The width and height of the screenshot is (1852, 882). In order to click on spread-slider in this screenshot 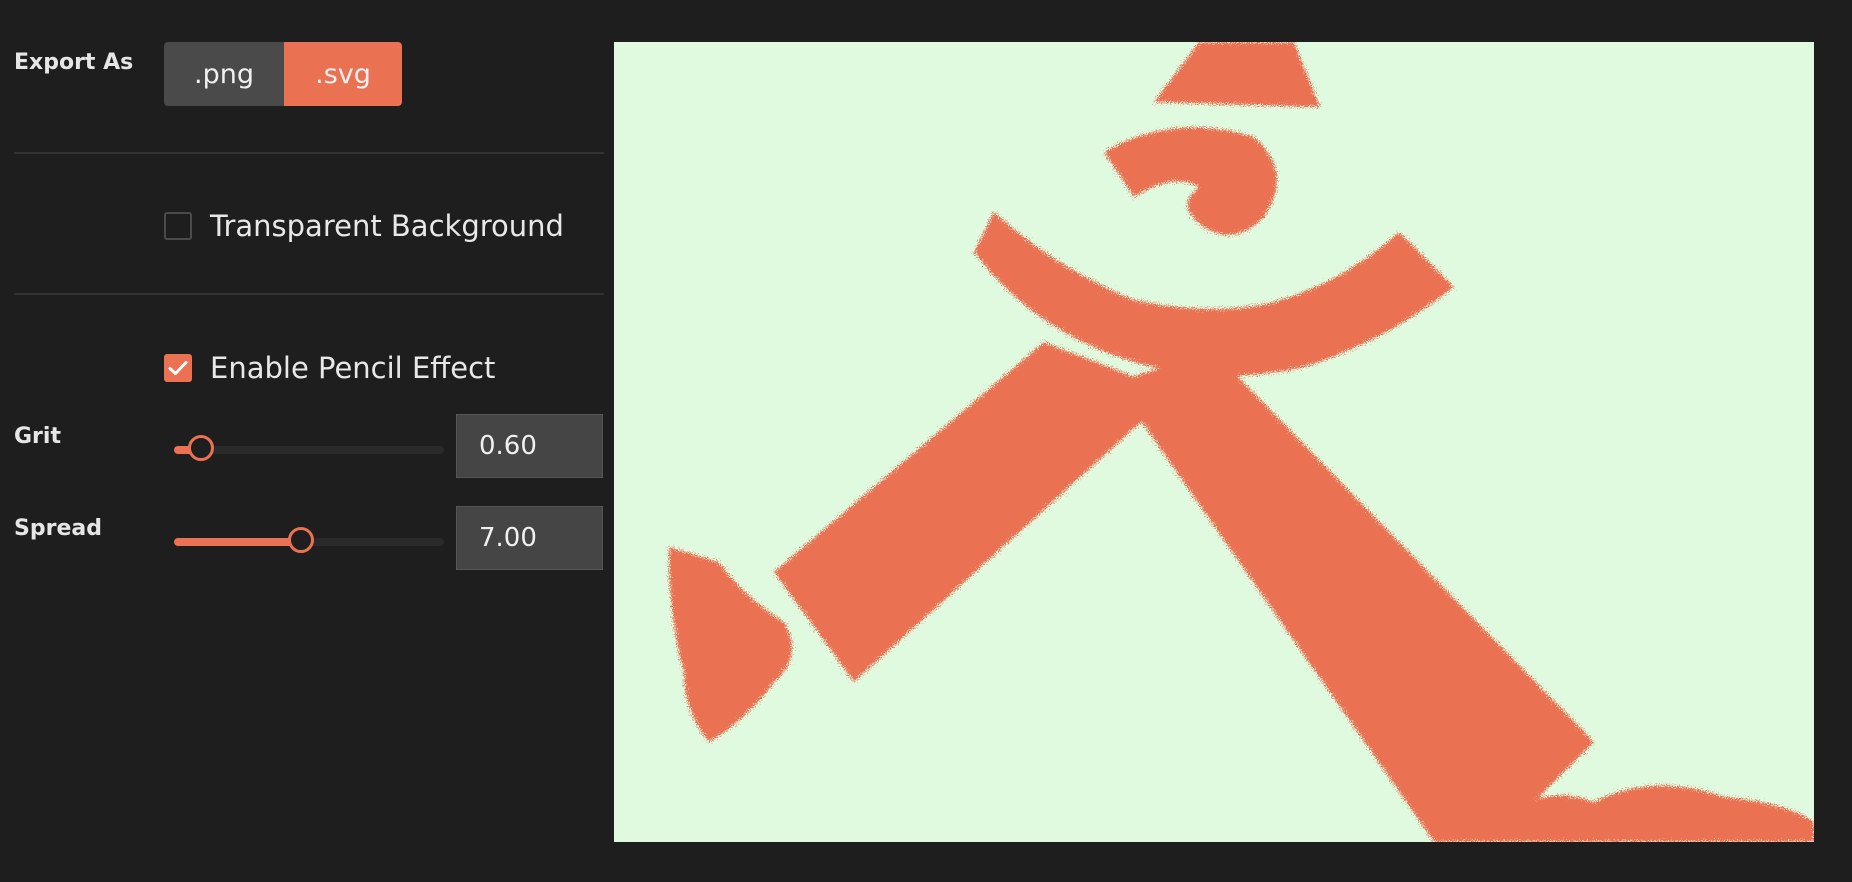, I will do `click(309, 540)`.